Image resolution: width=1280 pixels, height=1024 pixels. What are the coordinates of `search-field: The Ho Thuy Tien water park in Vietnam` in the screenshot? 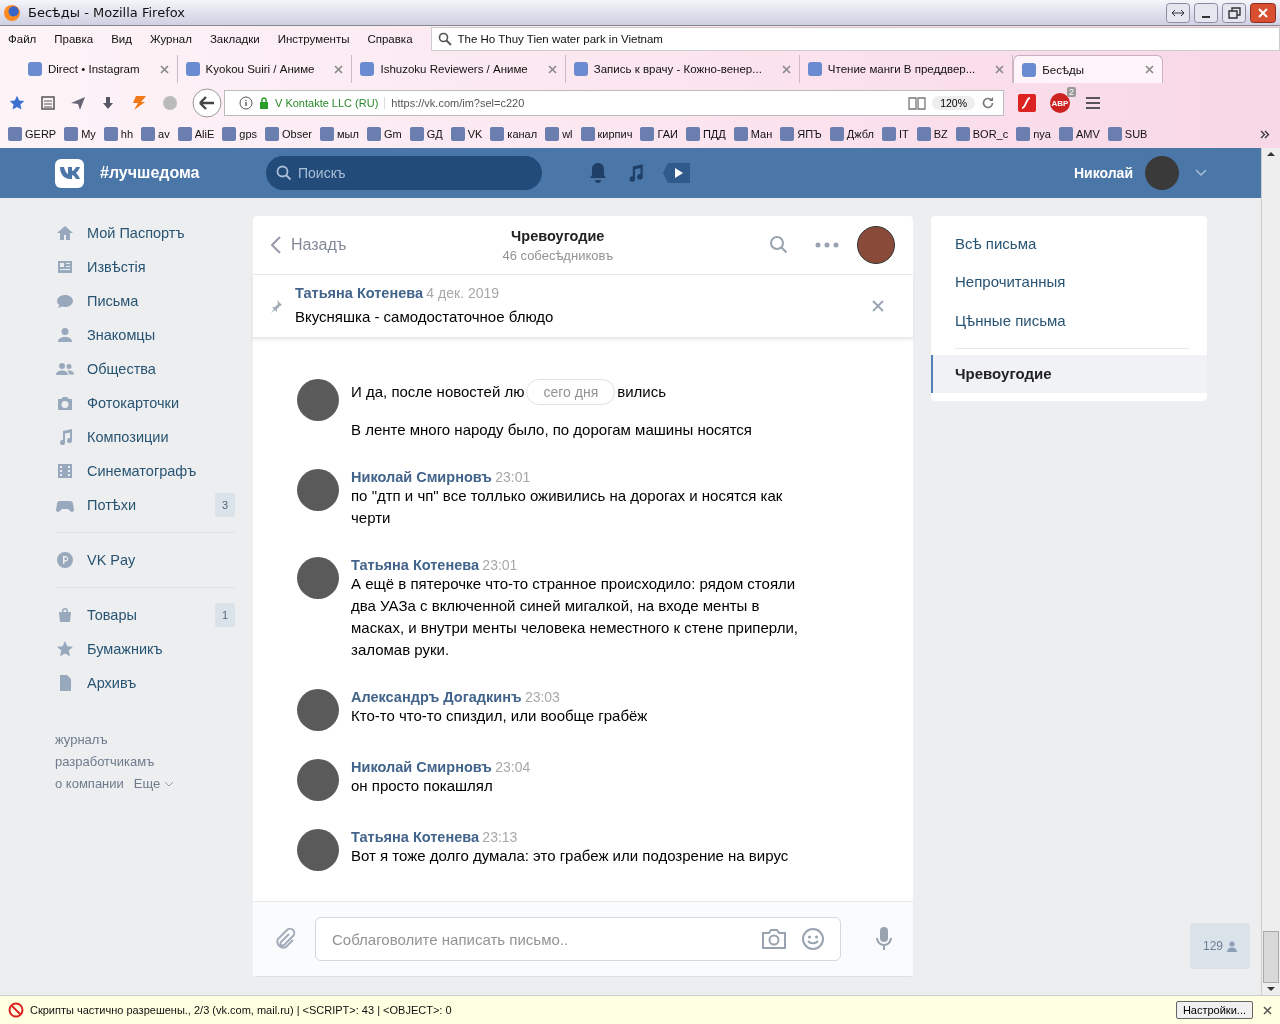 It's located at (855, 39).